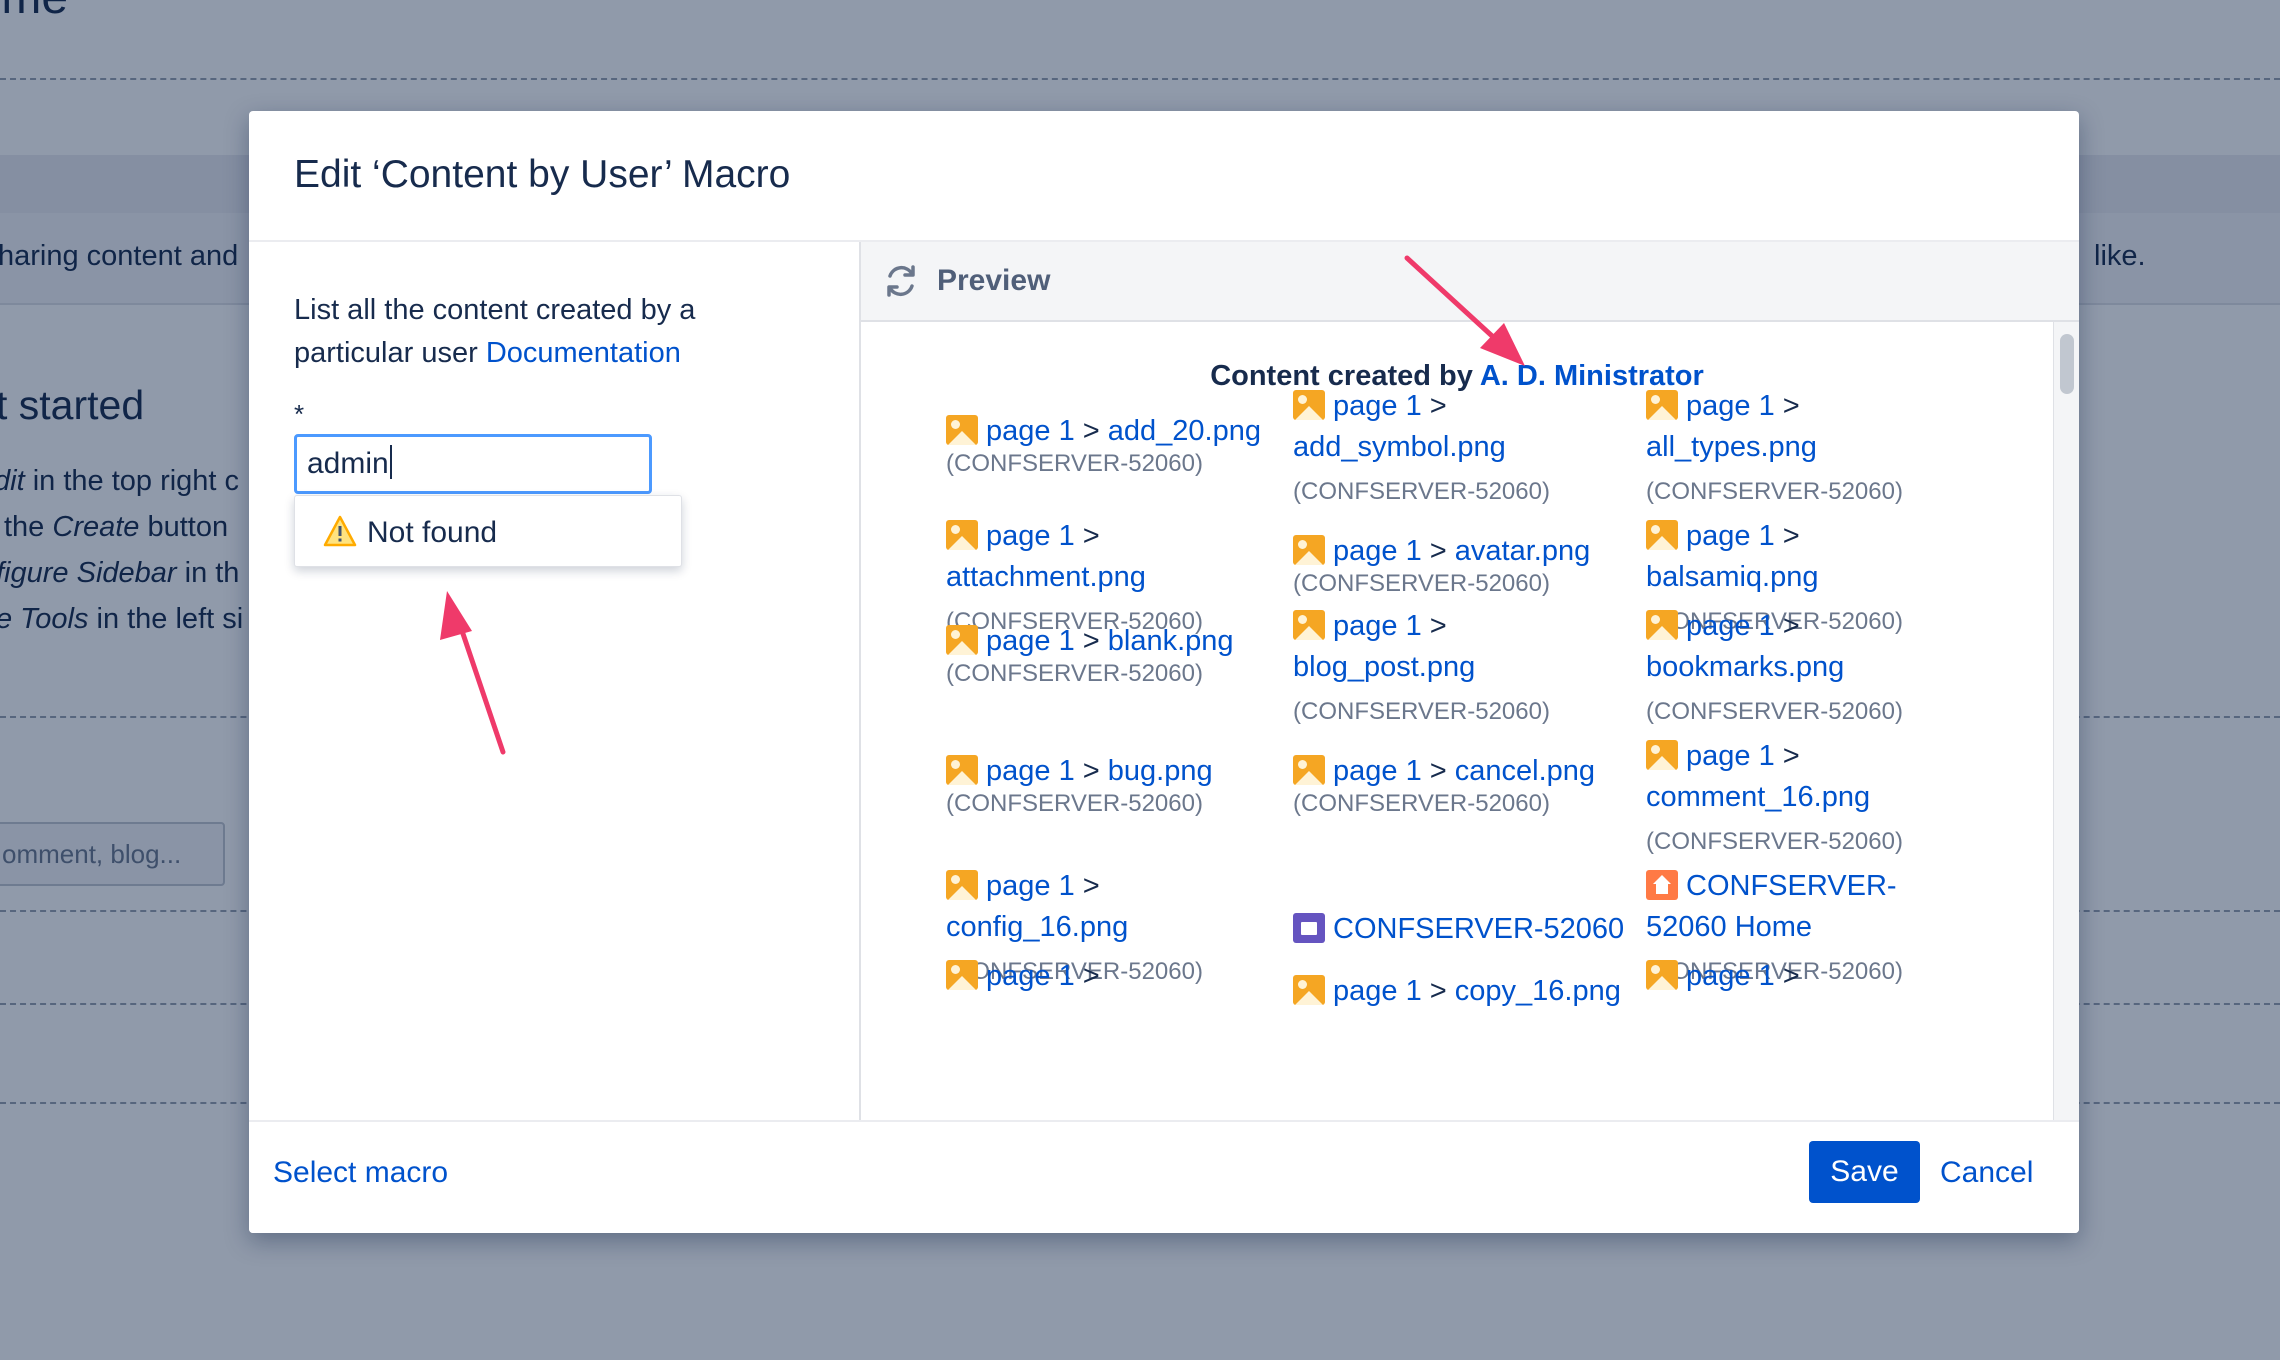 The height and width of the screenshot is (1360, 2280). Describe the element at coordinates (1046, 577) in the screenshot. I see `attachment-link: attachment.png` at that location.